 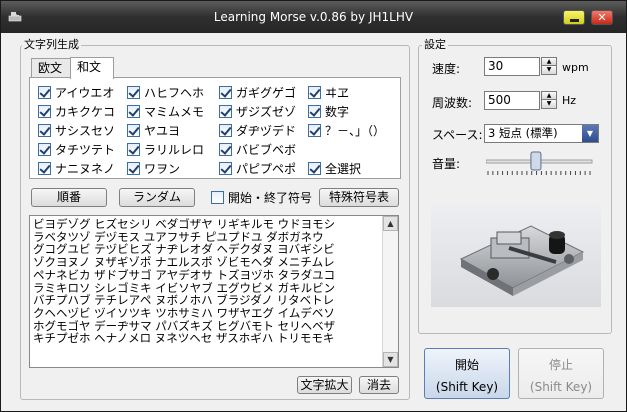 What do you see at coordinates (153, 168) in the screenshot?
I see `checkbox-wa-row: ワヲン` at bounding box center [153, 168].